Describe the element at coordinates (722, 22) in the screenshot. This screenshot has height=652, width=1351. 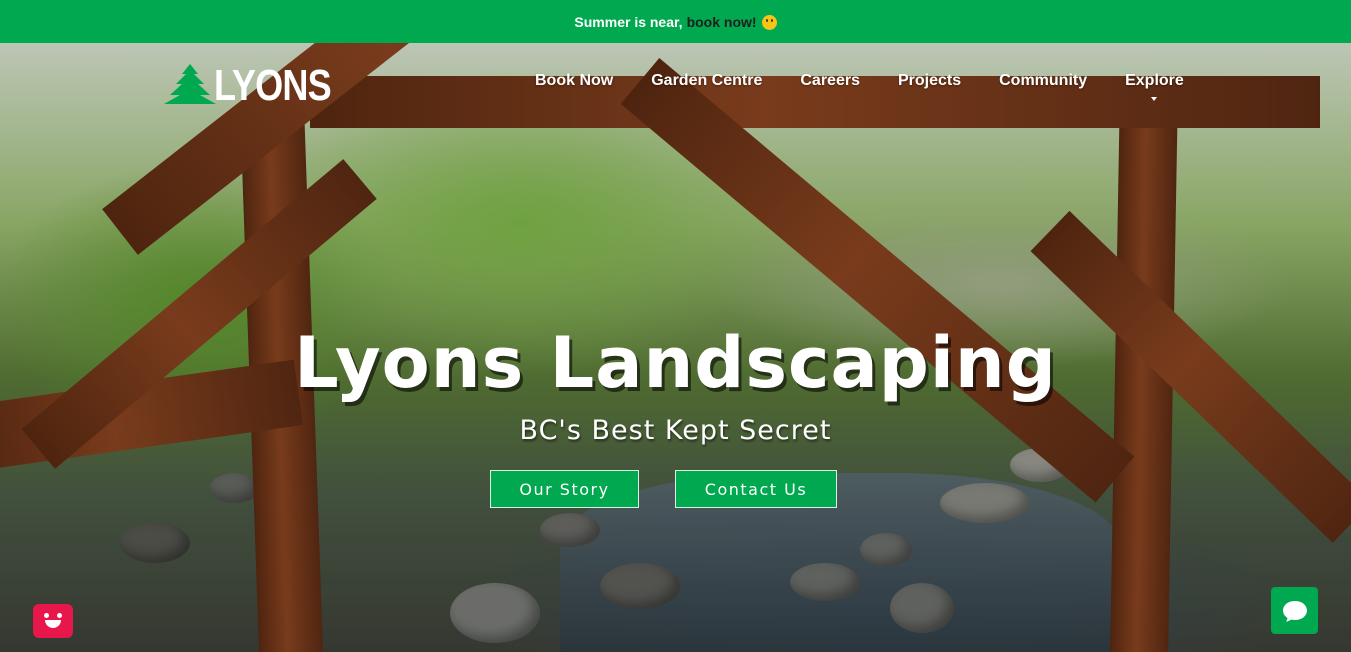
I see `announcement-book-link: book now!` at that location.